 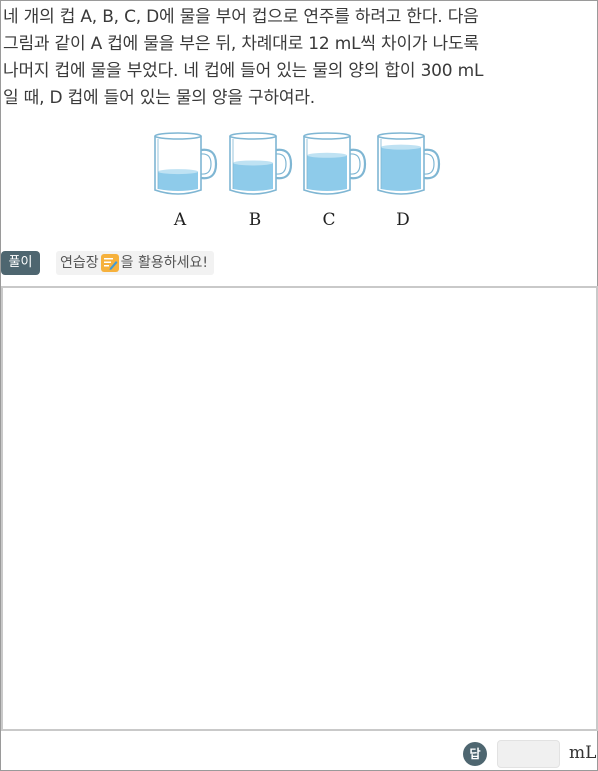 What do you see at coordinates (255, 220) in the screenshot?
I see `cup-label: B` at bounding box center [255, 220].